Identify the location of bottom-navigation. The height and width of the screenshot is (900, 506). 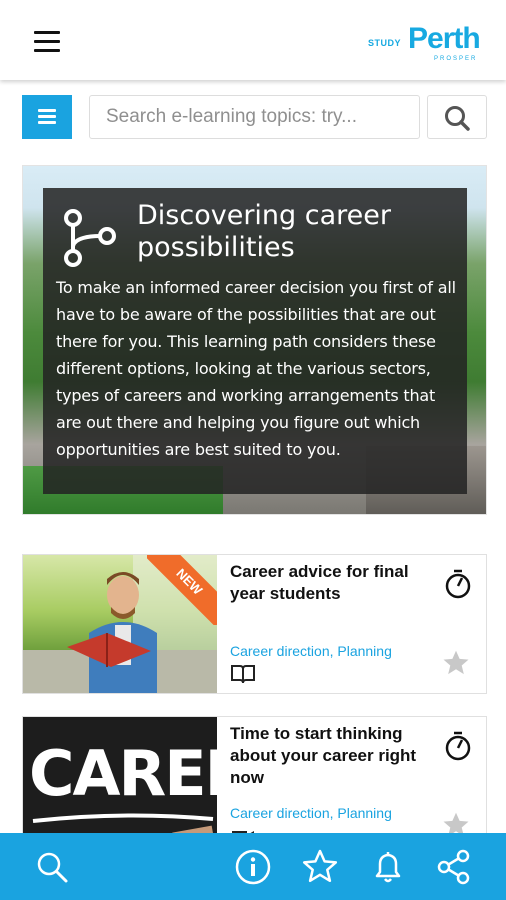
(253, 866).